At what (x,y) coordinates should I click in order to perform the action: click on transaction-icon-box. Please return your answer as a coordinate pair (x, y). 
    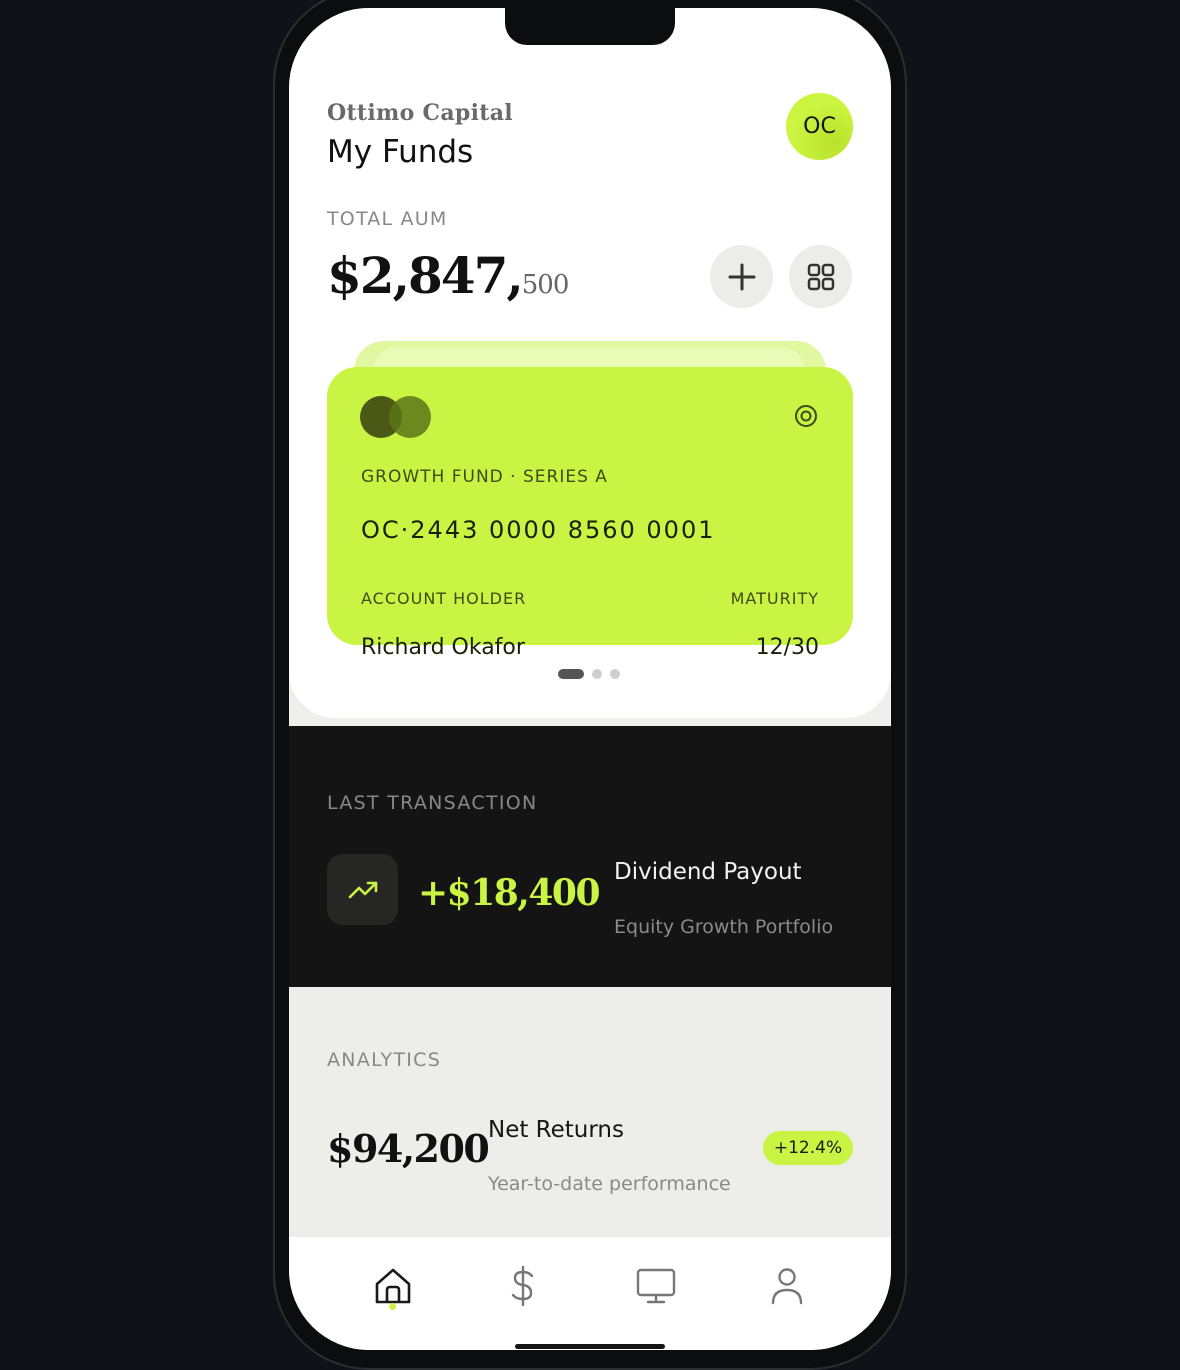
    Looking at the image, I should click on (362, 889).